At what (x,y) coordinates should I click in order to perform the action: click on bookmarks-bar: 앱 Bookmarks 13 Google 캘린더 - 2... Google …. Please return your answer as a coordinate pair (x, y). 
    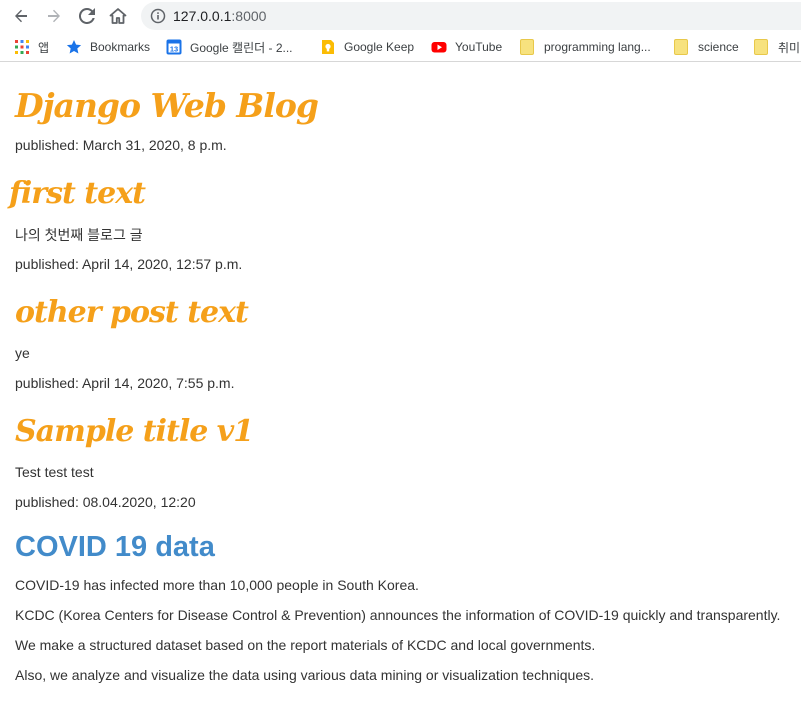
    Looking at the image, I should click on (400, 47).